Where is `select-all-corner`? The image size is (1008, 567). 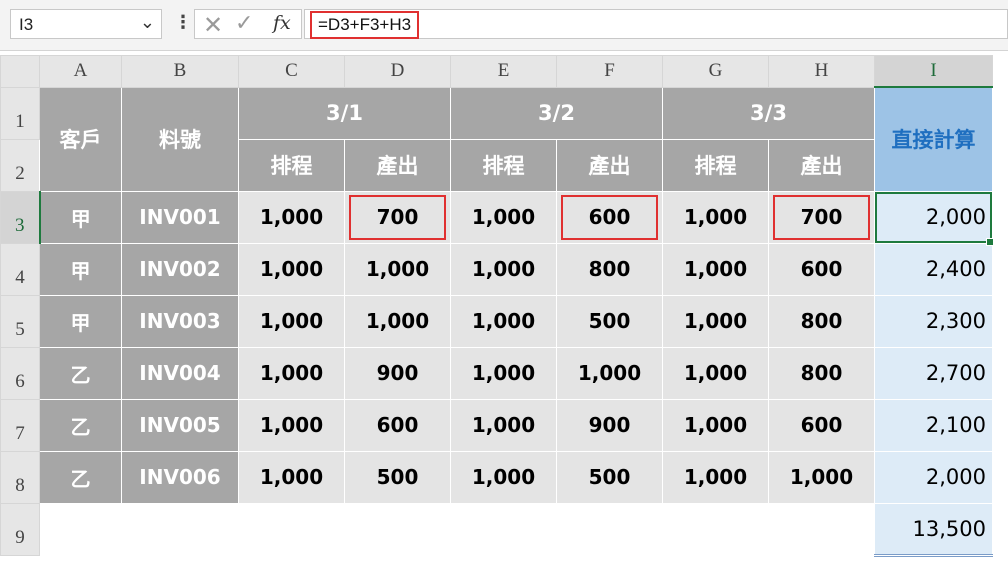 select-all-corner is located at coordinates (20, 71).